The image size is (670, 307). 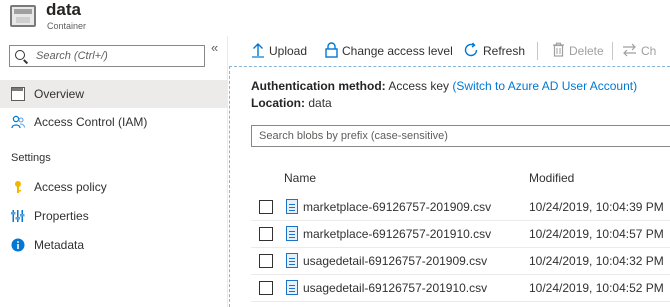 I want to click on sidebar-section-settings: Settings, so click(x=31, y=158).